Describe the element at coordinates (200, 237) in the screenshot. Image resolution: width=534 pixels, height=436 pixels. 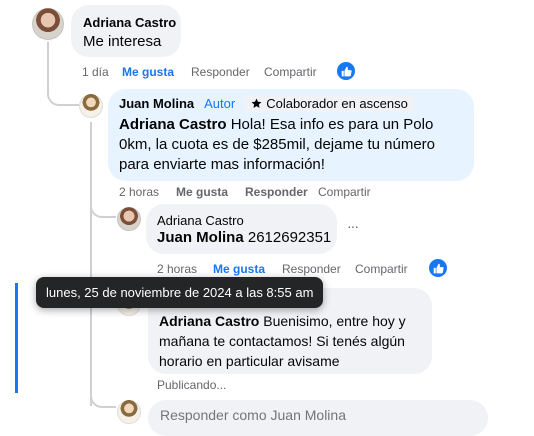
I see `mention-link: Juan Molina` at that location.